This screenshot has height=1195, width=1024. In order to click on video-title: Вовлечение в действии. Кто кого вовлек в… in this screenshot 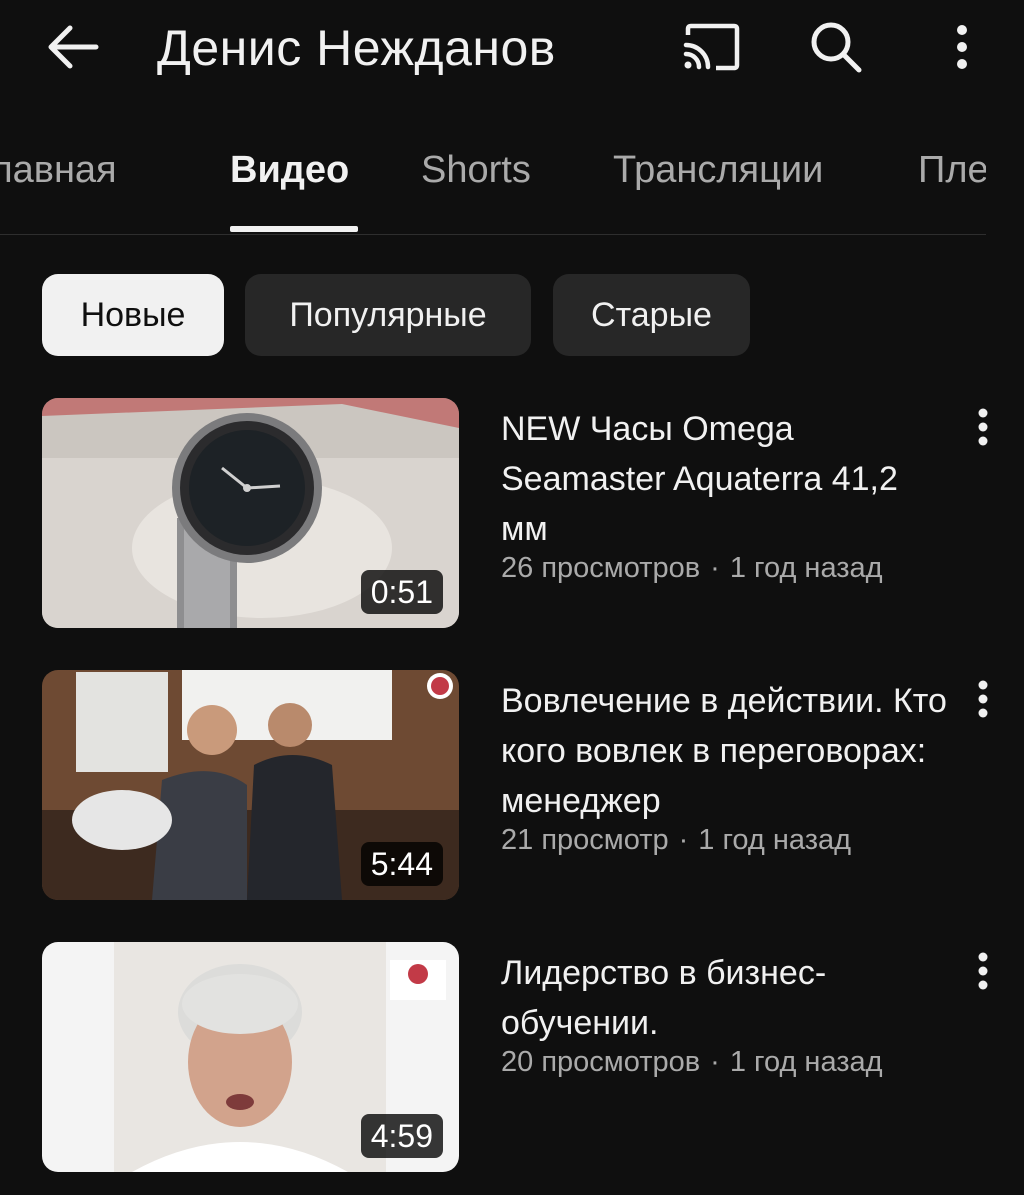, I will do `click(726, 751)`.